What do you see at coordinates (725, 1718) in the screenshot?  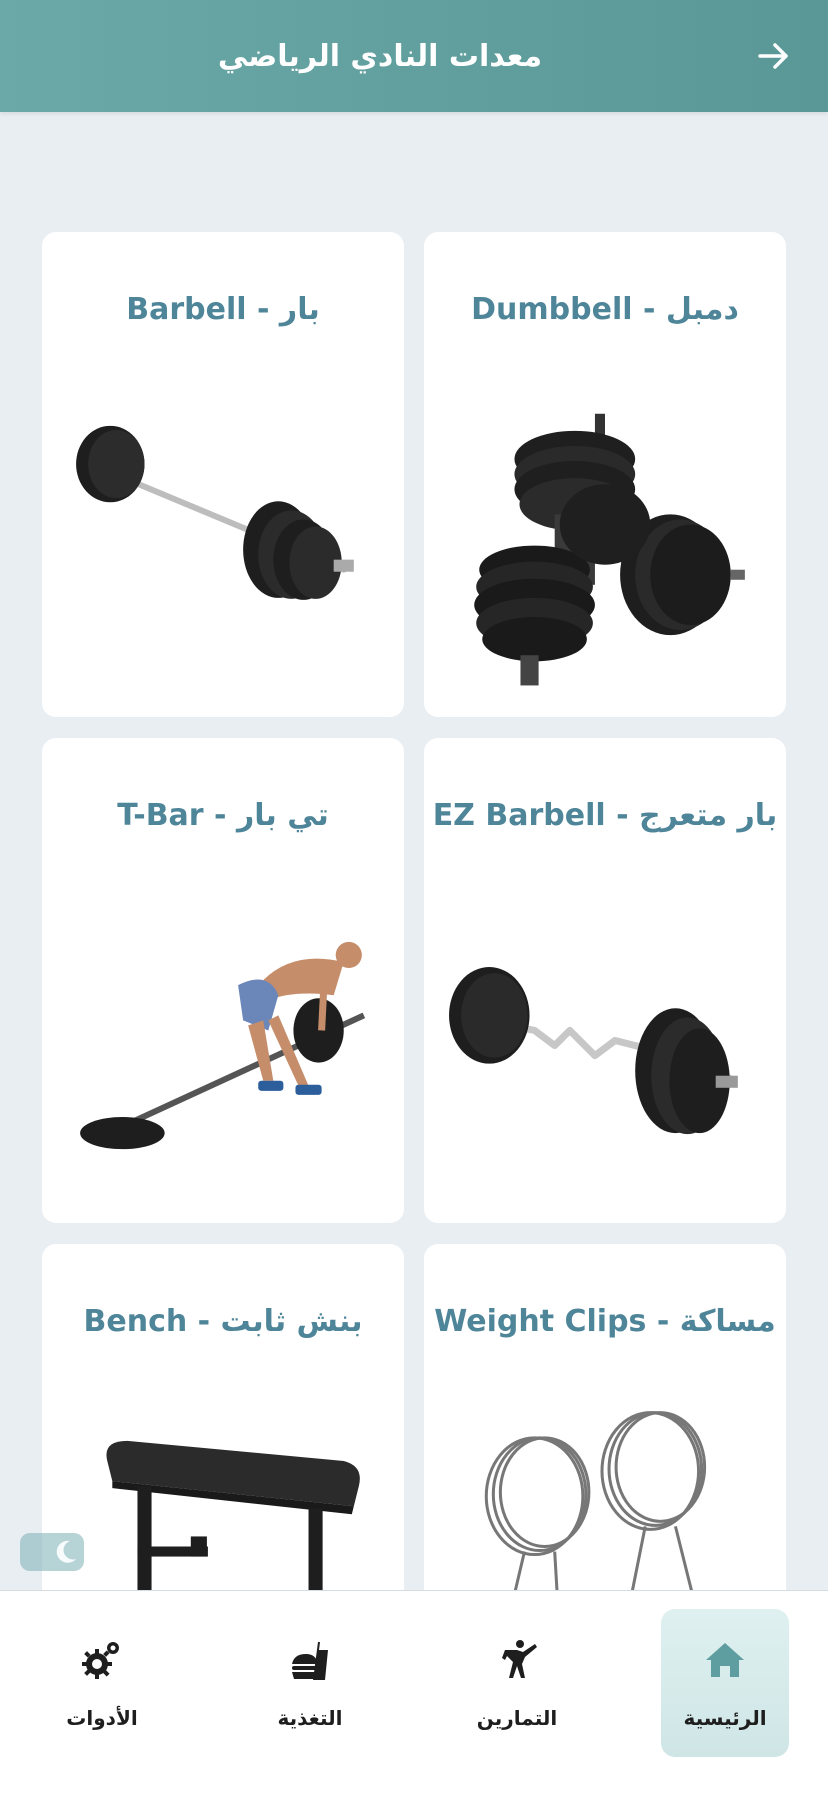 I see `nav-label: الرئيسية` at bounding box center [725, 1718].